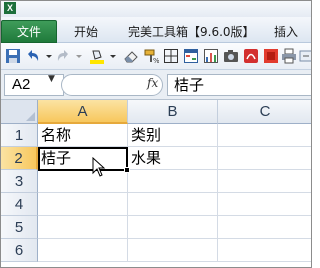 The height and width of the screenshot is (268, 320). I want to click on cell-c4, so click(264, 204).